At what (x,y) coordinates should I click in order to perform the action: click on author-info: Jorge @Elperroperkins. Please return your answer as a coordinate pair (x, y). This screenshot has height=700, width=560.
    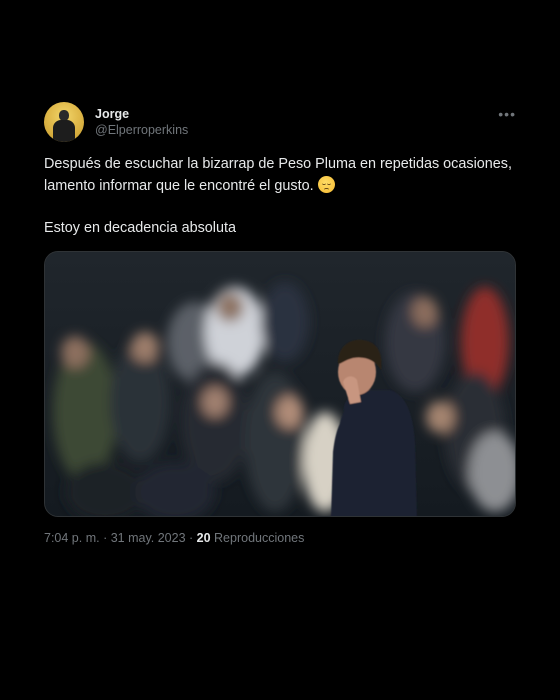
    Looking at the image, I should click on (141, 122).